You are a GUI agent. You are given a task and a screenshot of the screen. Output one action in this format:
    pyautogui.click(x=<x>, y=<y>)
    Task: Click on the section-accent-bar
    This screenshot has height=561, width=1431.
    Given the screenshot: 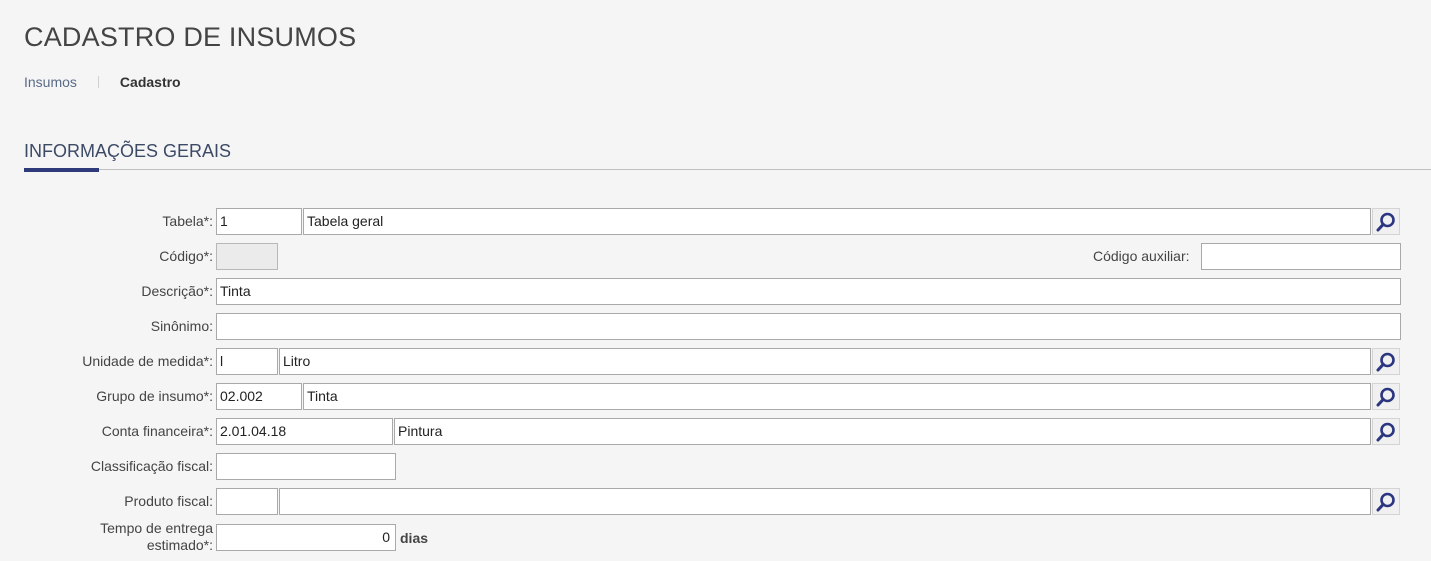 What is the action you would take?
    pyautogui.click(x=61, y=170)
    